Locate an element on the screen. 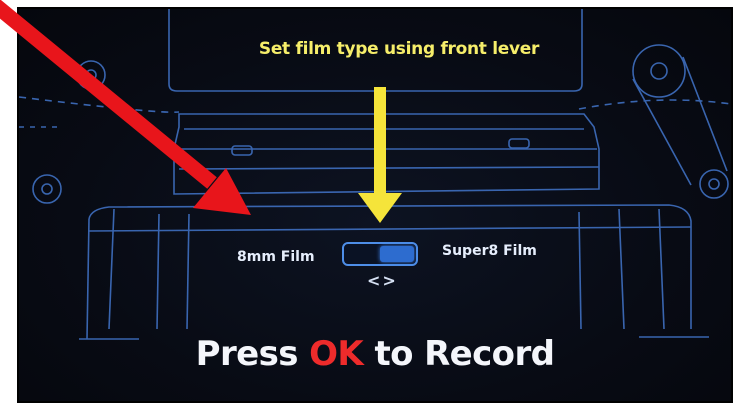  chevrons-left-right-icon: <> is located at coordinates (382, 280).